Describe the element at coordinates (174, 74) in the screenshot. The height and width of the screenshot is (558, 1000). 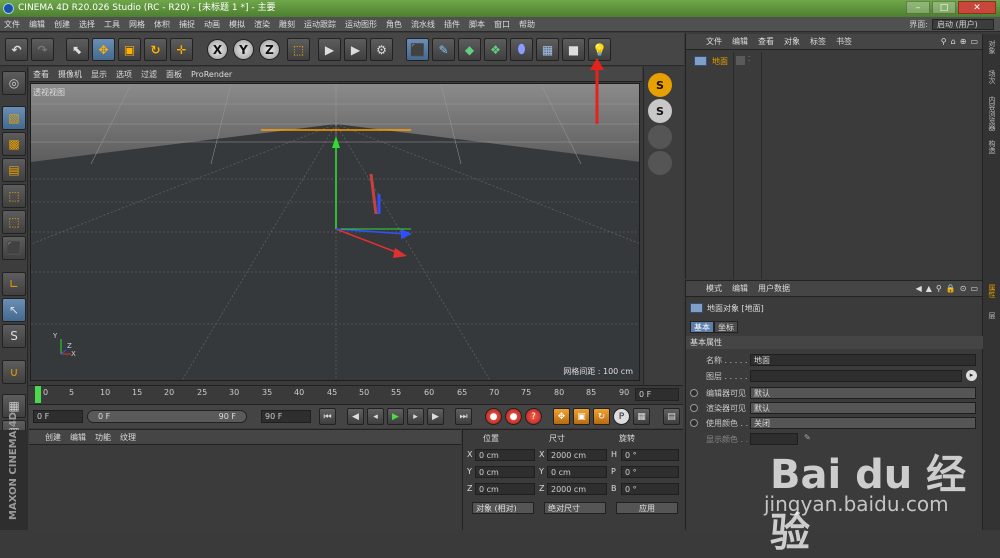
I see `viewport-menu-panel: 面板` at that location.